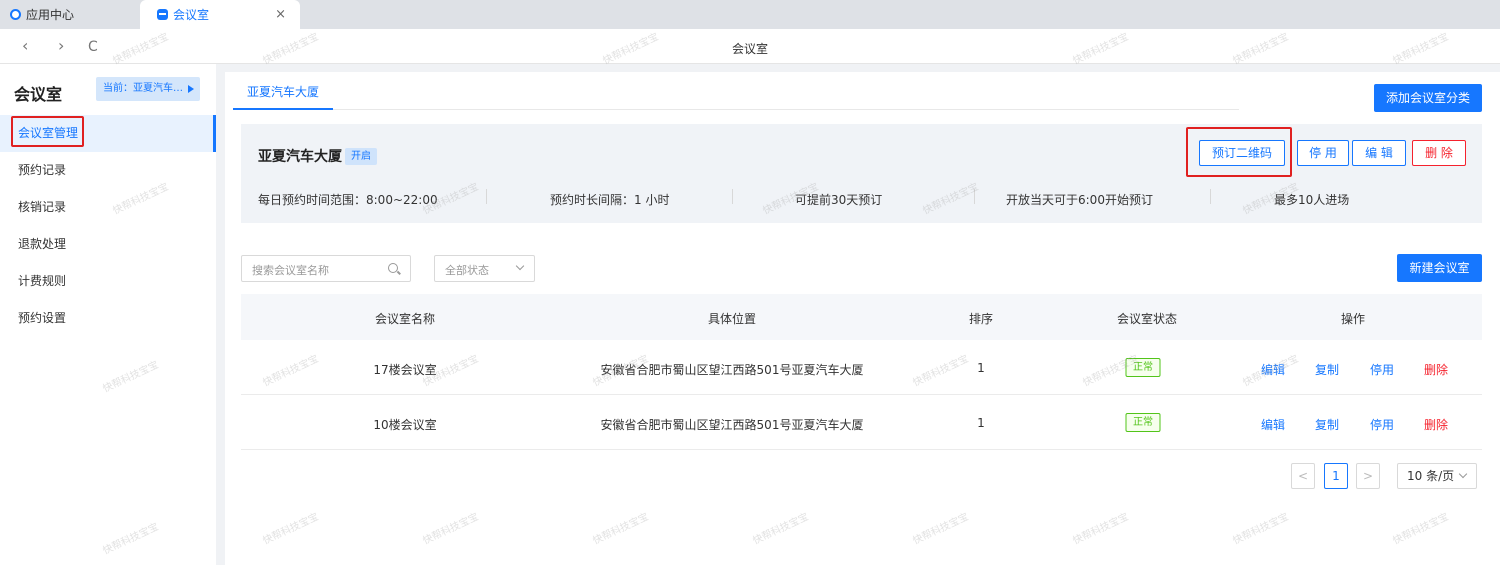 The height and width of the screenshot is (565, 1500). Describe the element at coordinates (42, 318) in the screenshot. I see `sidebar-item-label: 预约设置` at that location.